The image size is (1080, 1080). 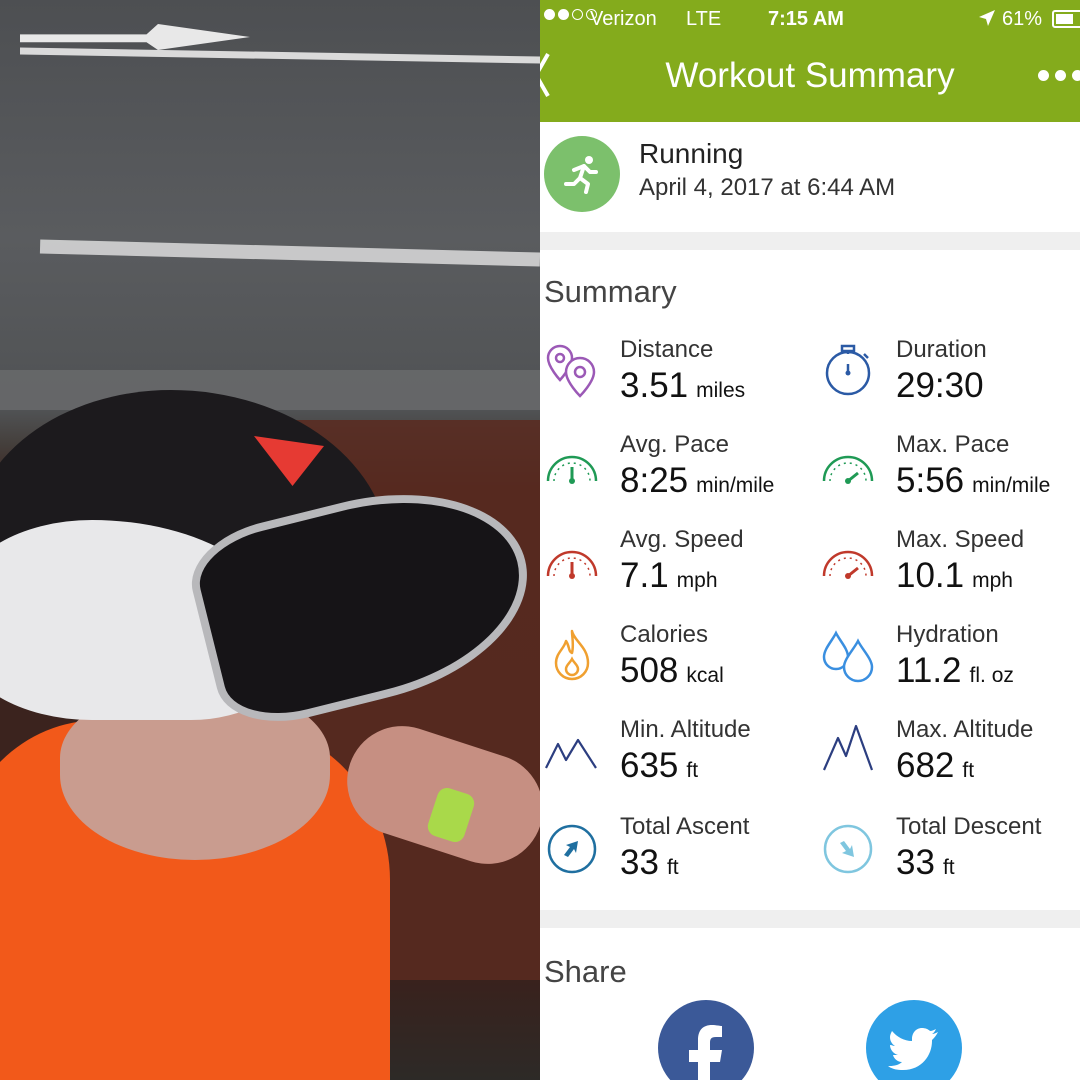 I want to click on stat-total-descent: Total Descent 33 ft, so click(x=948, y=858).